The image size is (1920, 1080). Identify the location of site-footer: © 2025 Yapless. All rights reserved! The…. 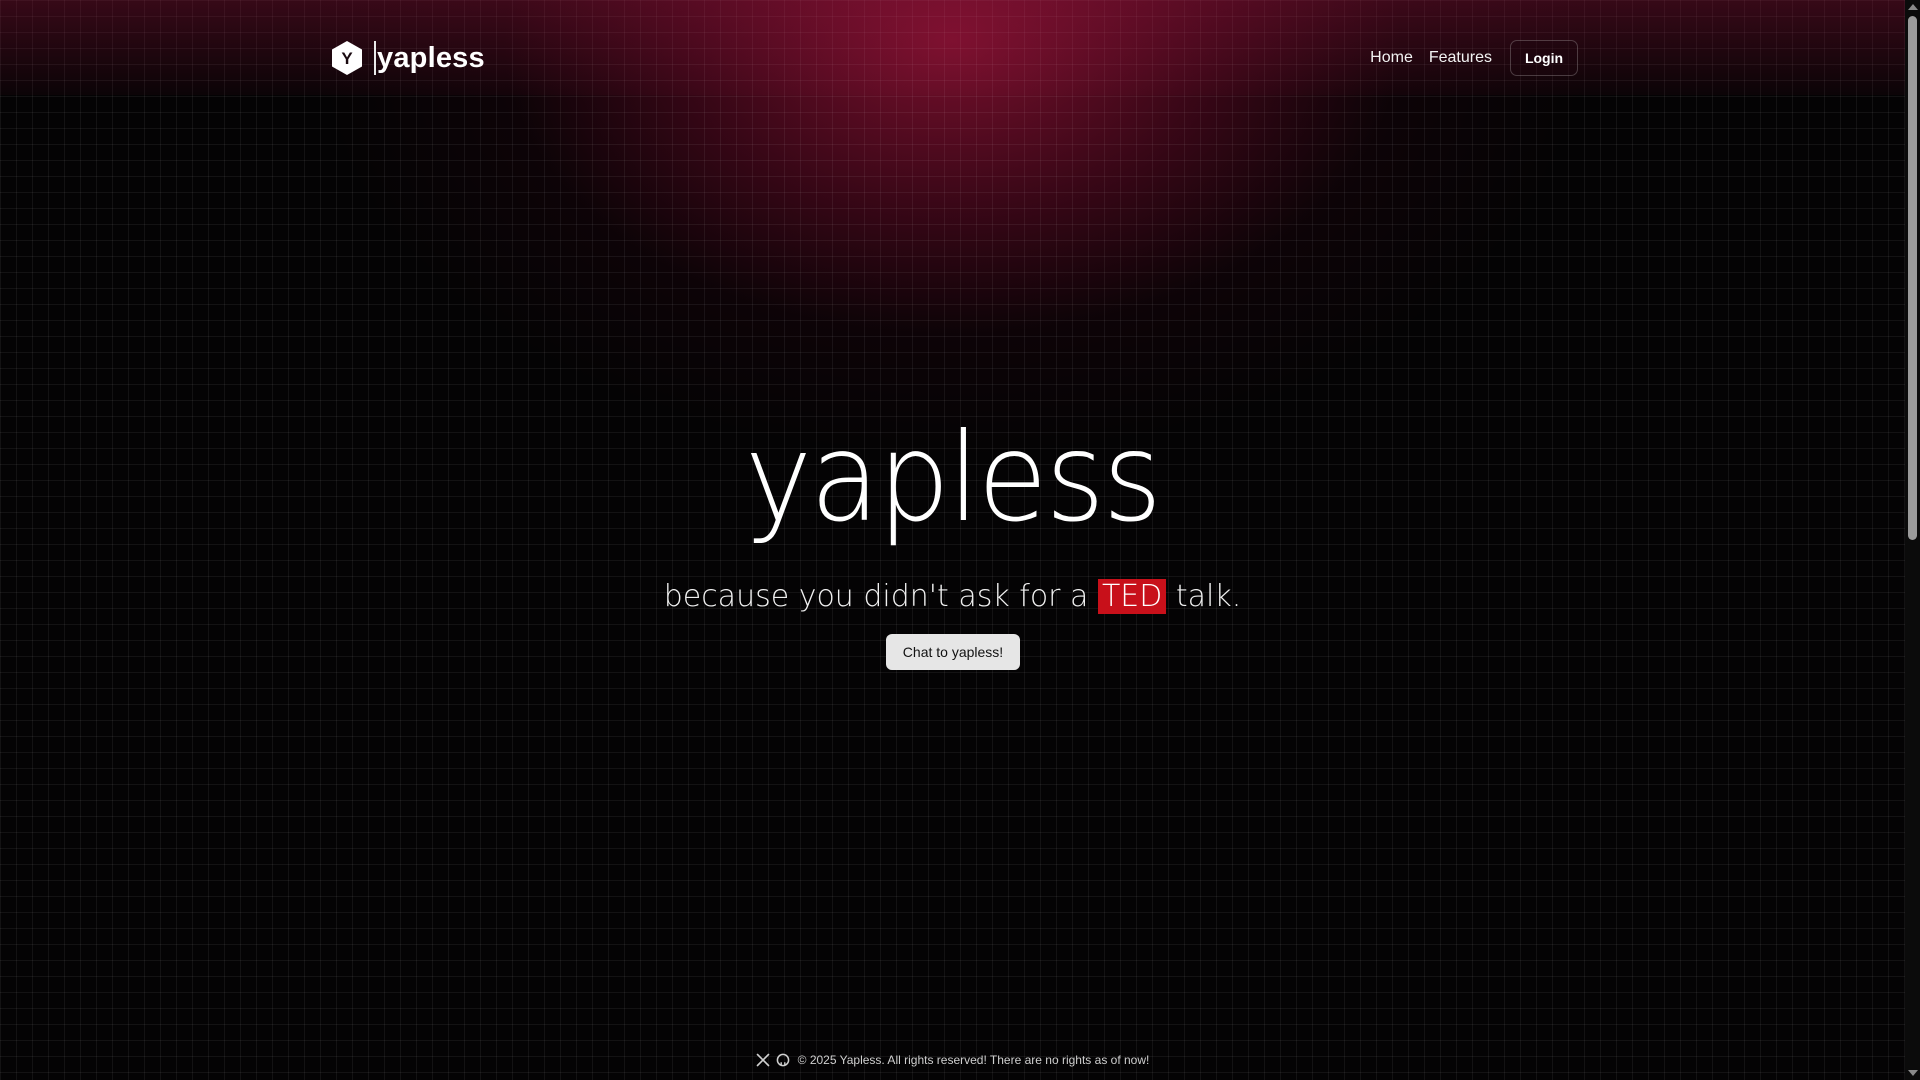
(952, 1060).